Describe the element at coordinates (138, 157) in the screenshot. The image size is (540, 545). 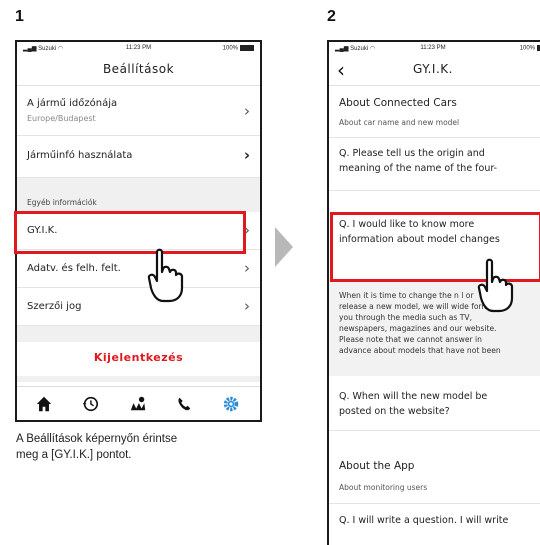
I see `row-vehicle-info: Járműinfó használata ›` at that location.